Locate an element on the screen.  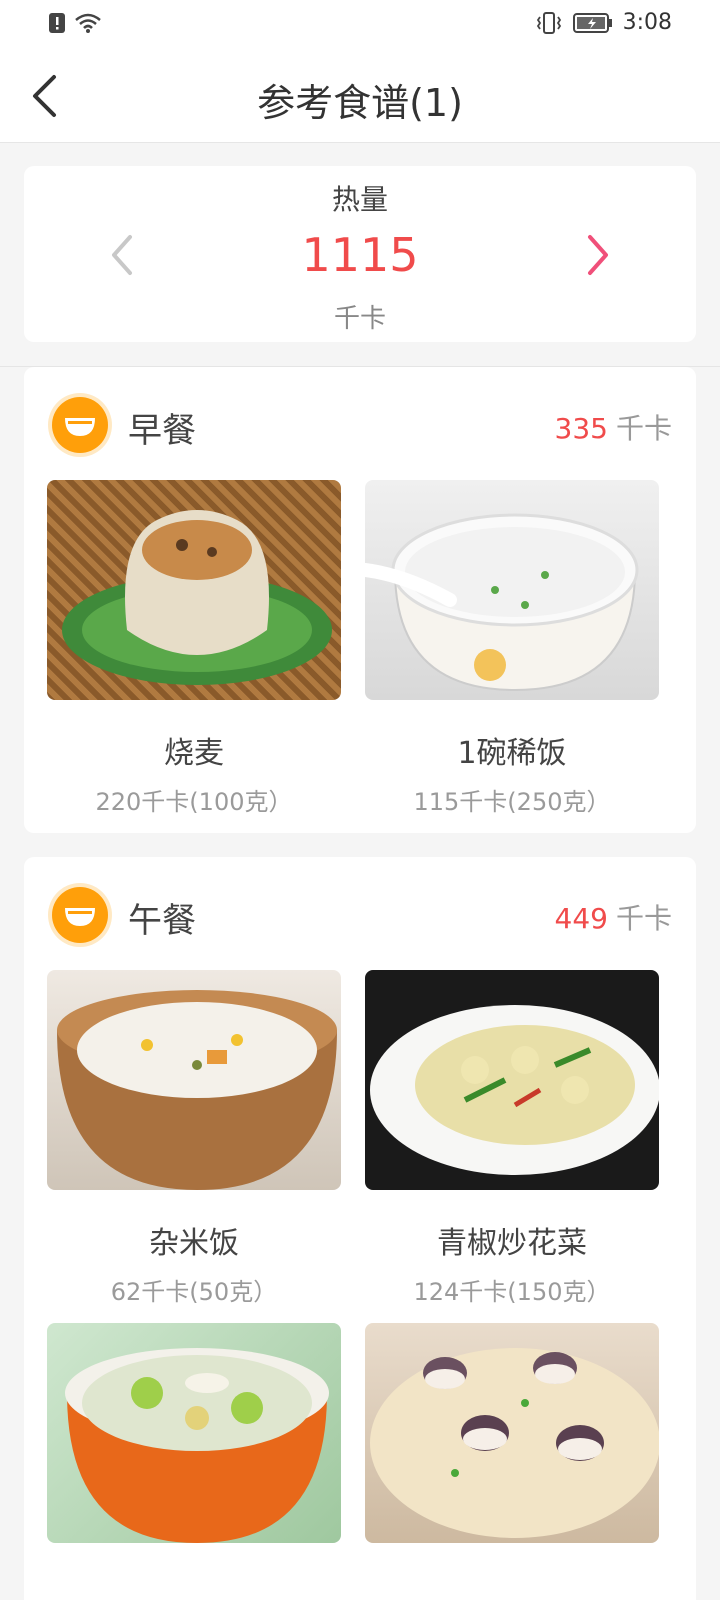
food-item-soup is located at coordinates (194, 1447).